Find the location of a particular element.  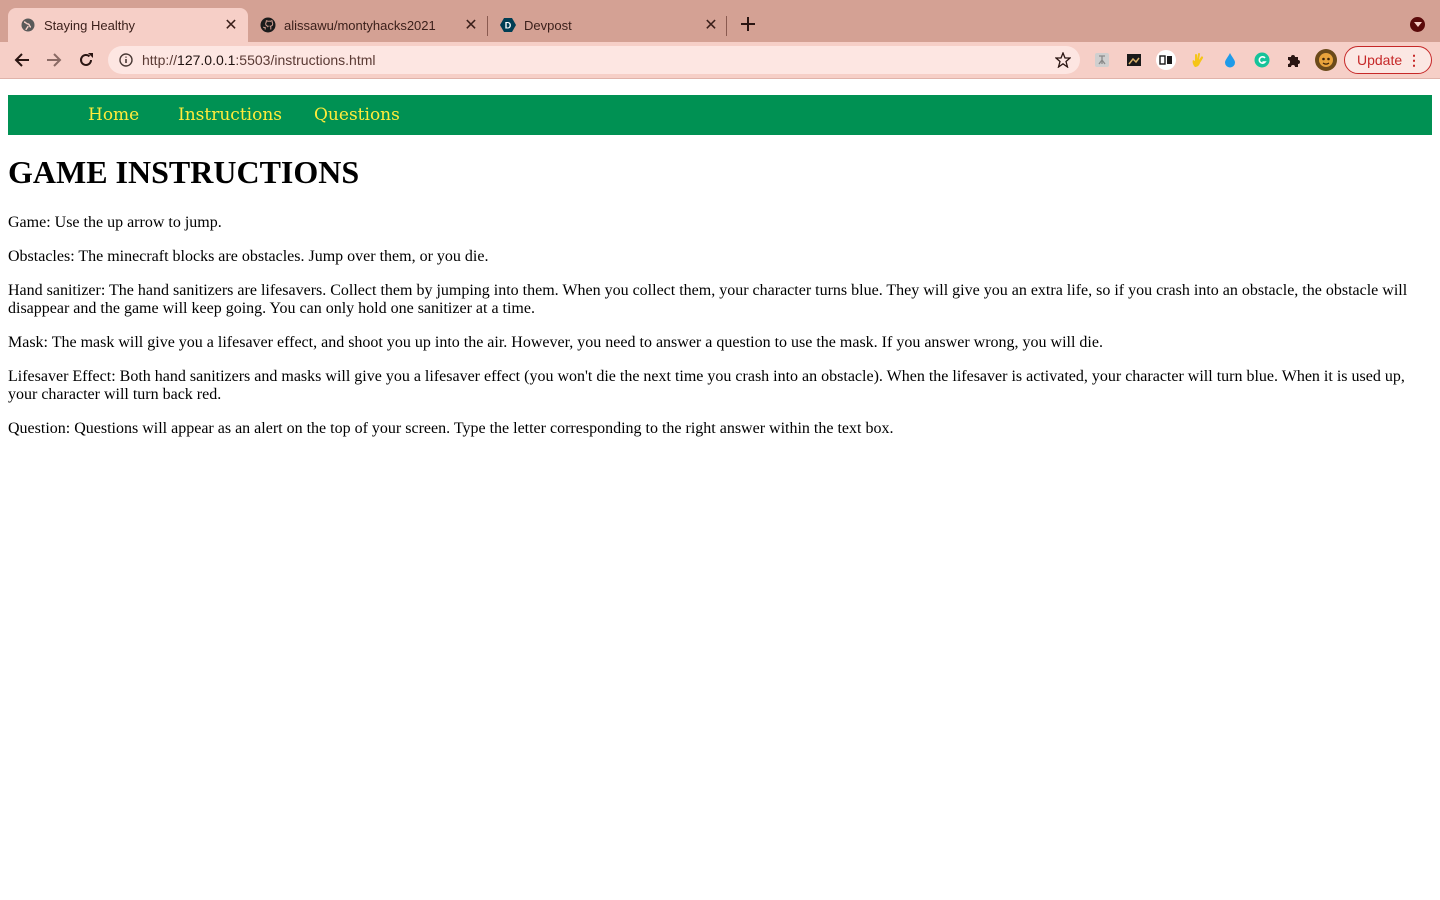

tab-devpost: D Devpost ✕ is located at coordinates (608, 25).